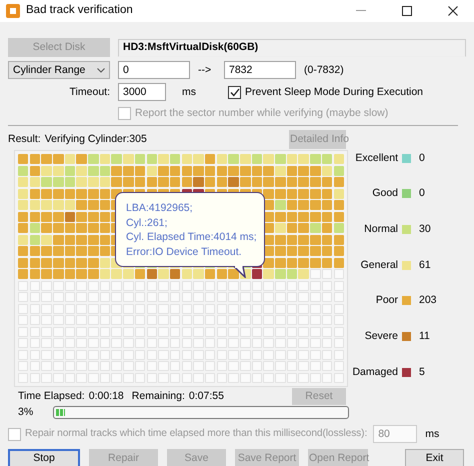  Describe the element at coordinates (374, 372) in the screenshot. I see `legend-label: Damaged` at that location.